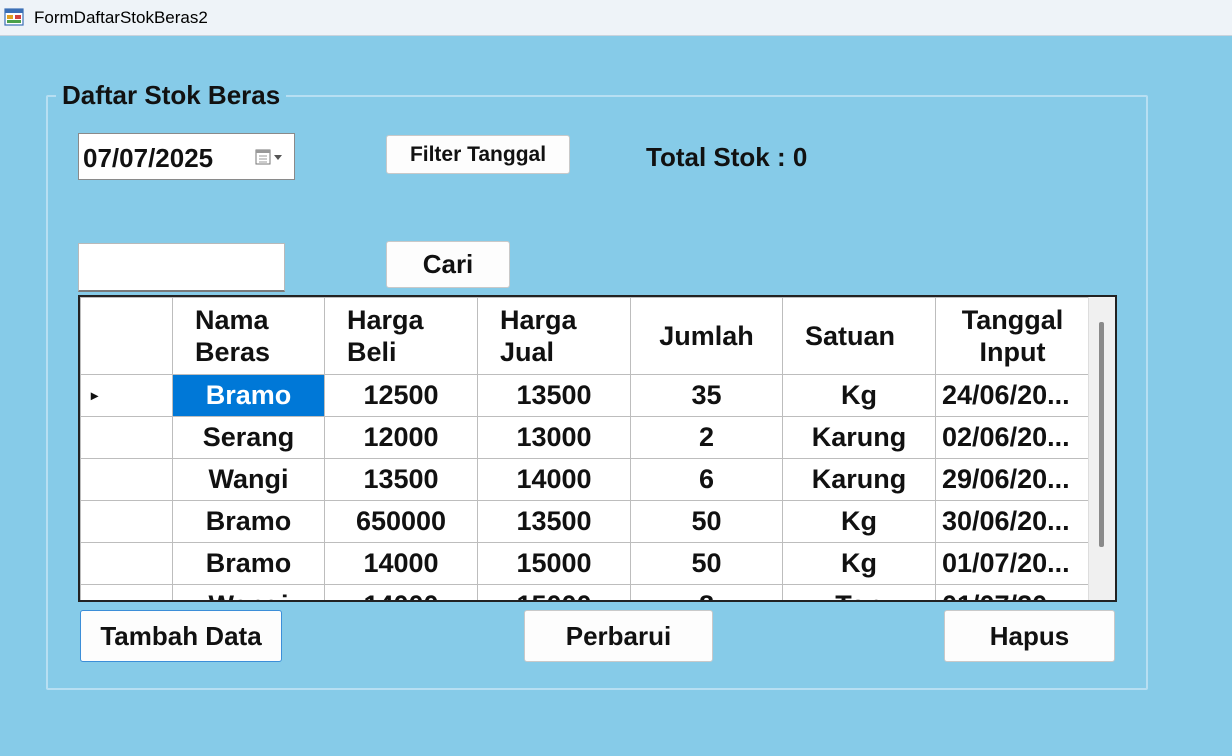 The image size is (1232, 756). Describe the element at coordinates (121, 17) in the screenshot. I see `window-title: FormDaftarStokBeras2` at that location.